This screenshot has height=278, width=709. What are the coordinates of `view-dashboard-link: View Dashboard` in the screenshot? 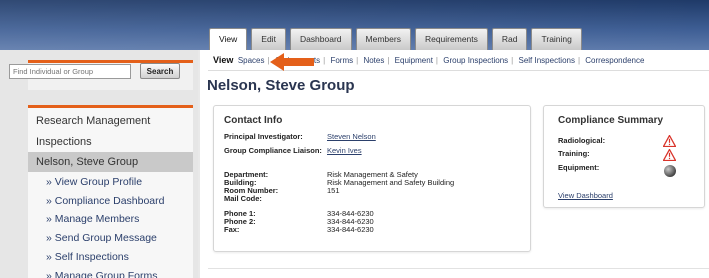 It's located at (585, 196).